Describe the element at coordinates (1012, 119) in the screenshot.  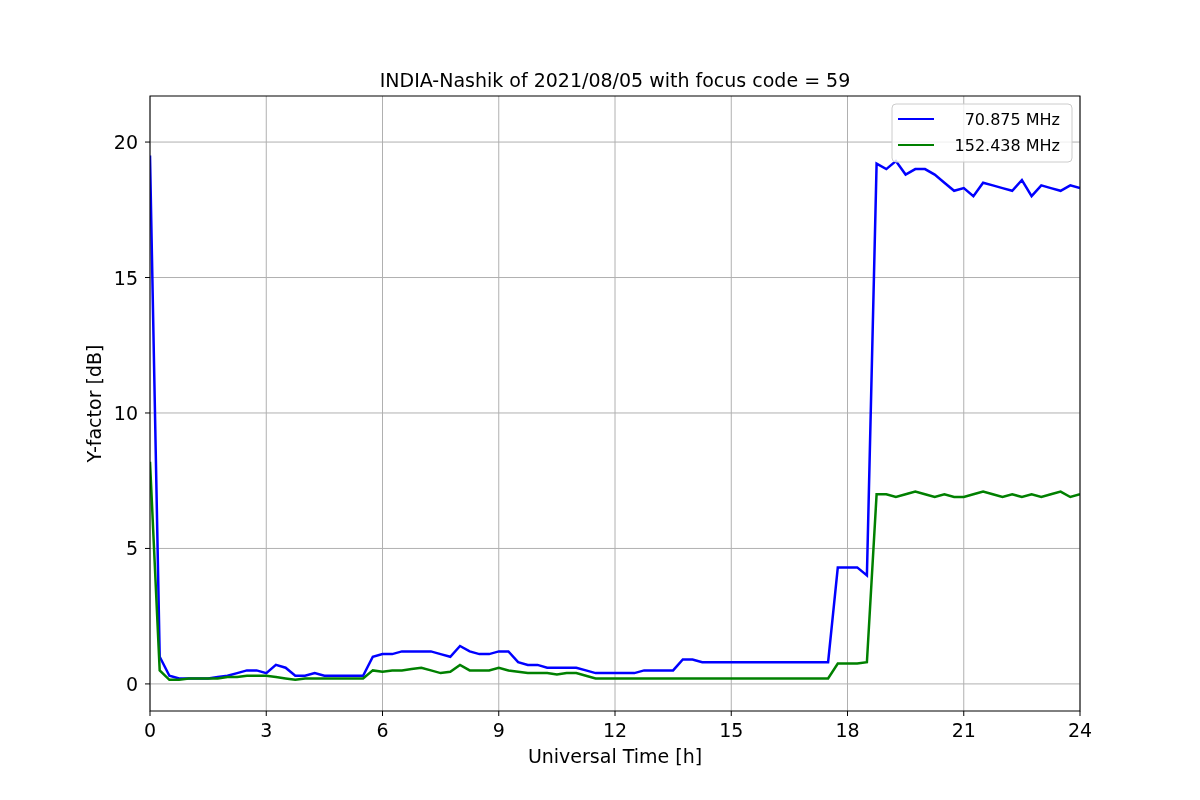
I see `legend-label: 70.875 MHz` at that location.